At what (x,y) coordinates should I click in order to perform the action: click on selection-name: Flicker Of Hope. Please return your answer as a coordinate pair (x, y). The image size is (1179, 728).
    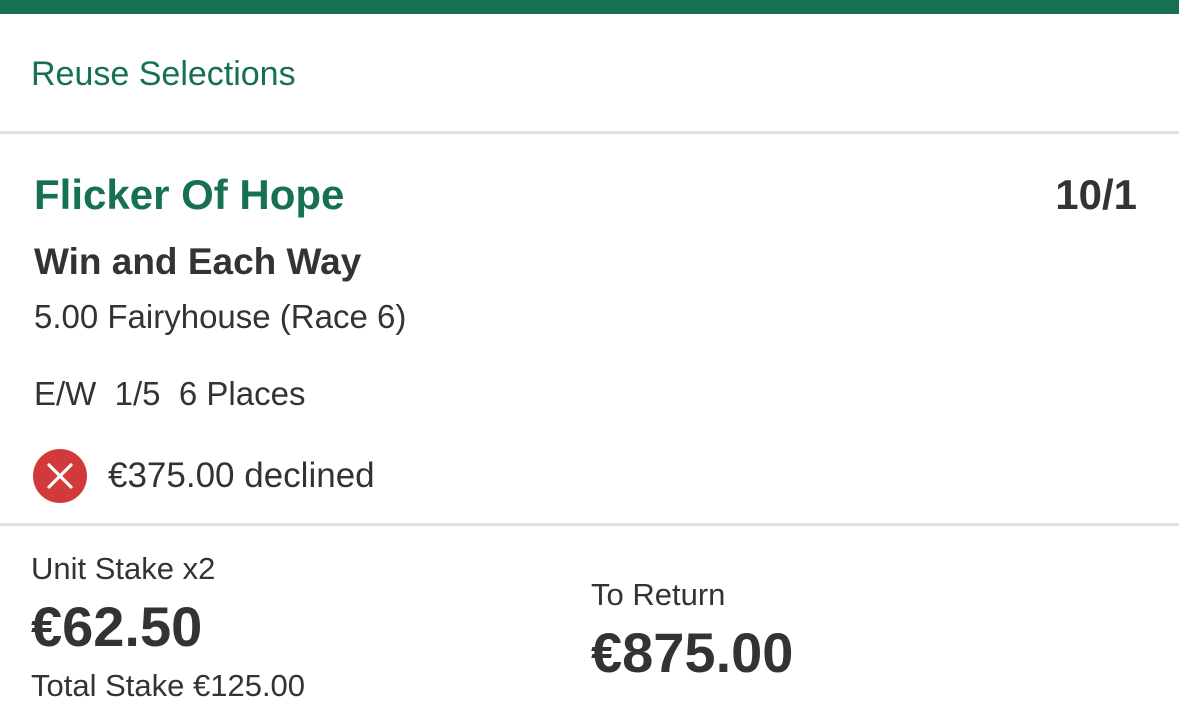
    Looking at the image, I should click on (189, 194).